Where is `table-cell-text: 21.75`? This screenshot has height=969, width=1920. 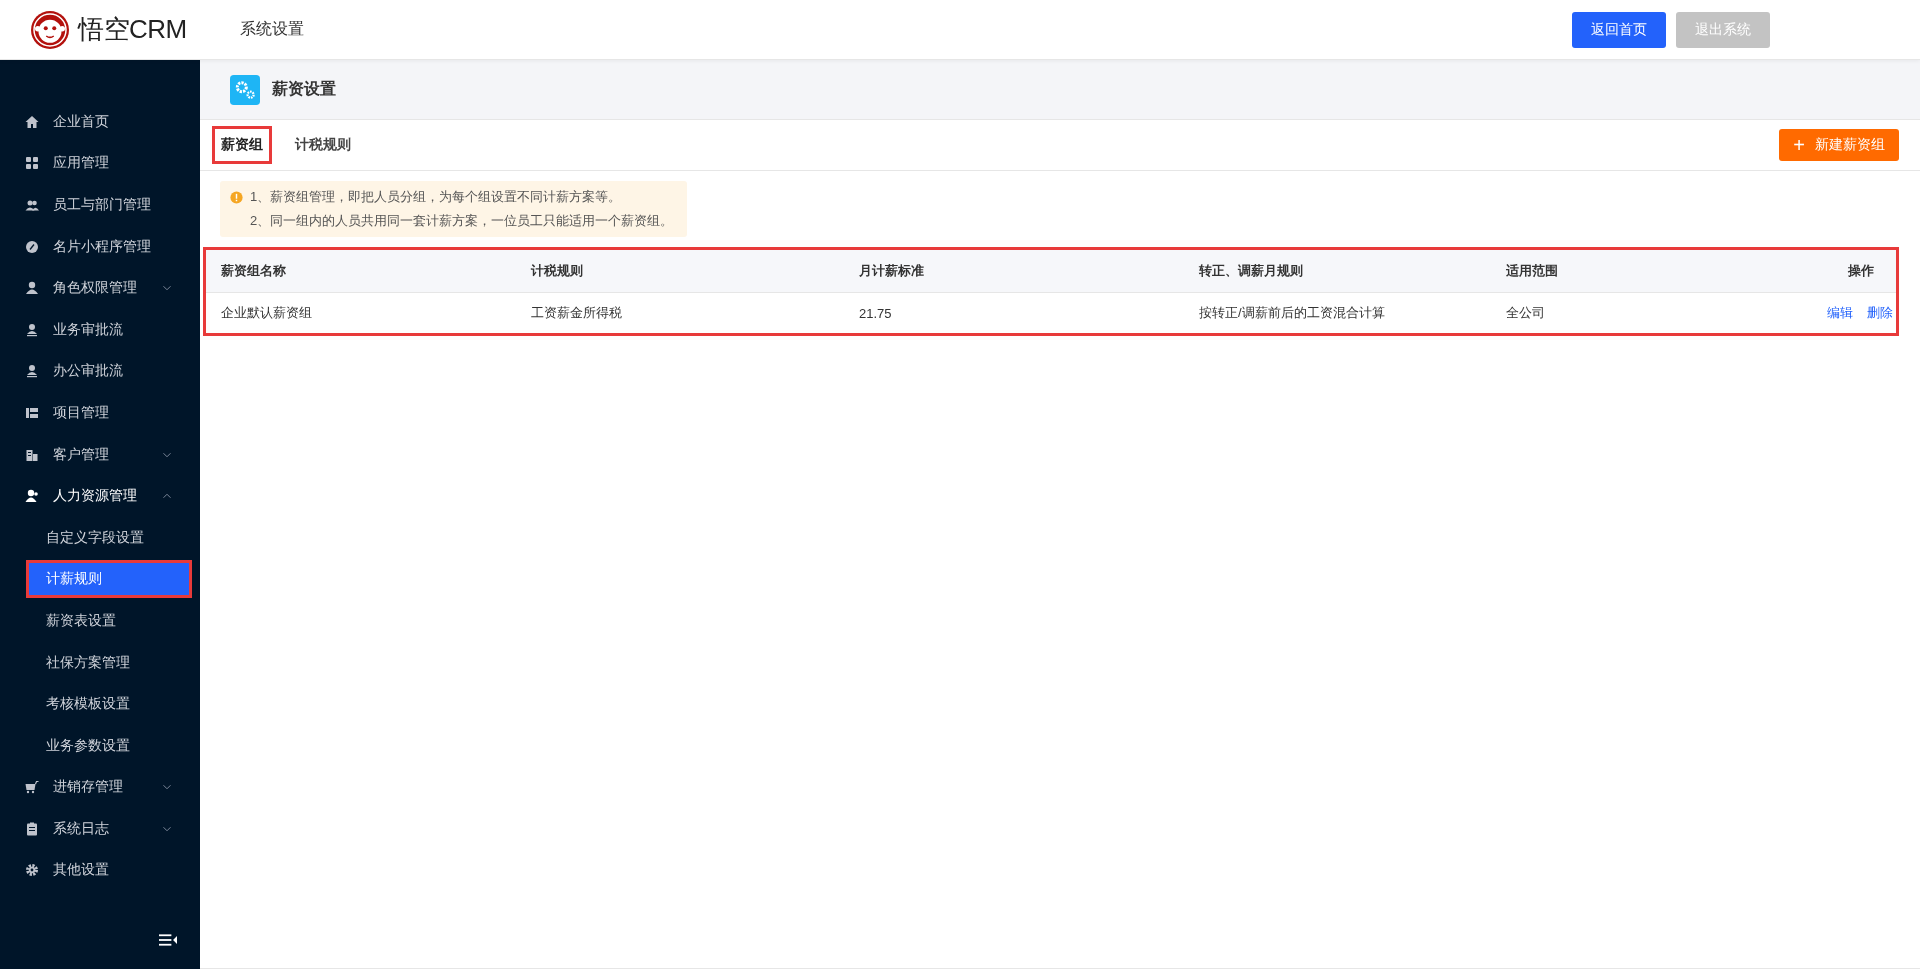
table-cell-text: 21.75 is located at coordinates (876, 313).